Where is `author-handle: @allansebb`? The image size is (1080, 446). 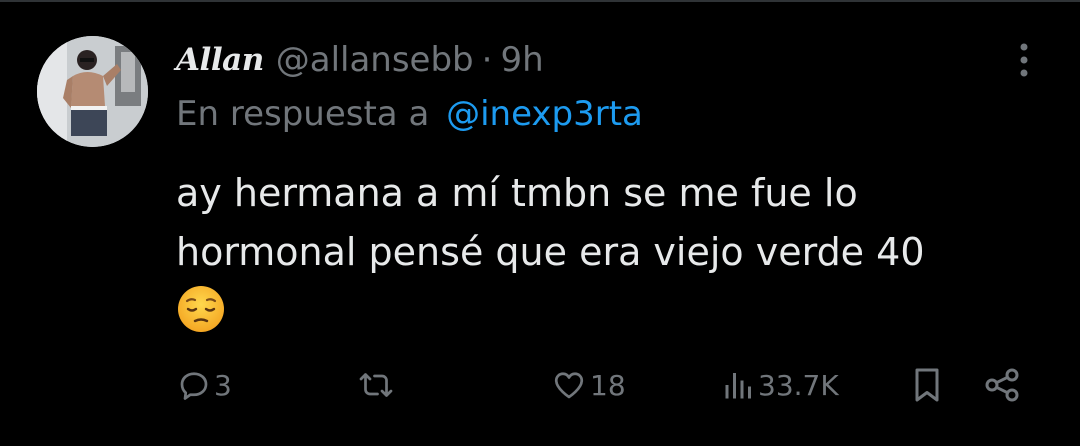
author-handle: @allansebb is located at coordinates (375, 60).